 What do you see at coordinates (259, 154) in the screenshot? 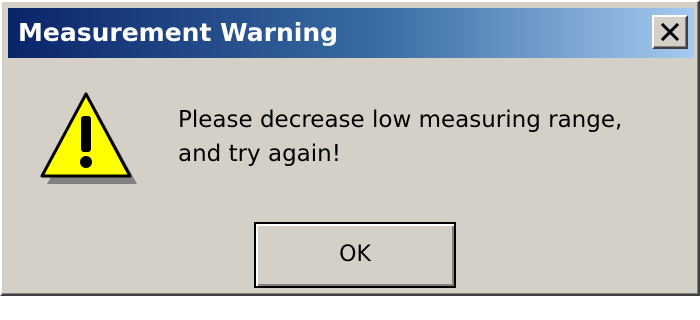
I see `message-line-2: and try again!` at bounding box center [259, 154].